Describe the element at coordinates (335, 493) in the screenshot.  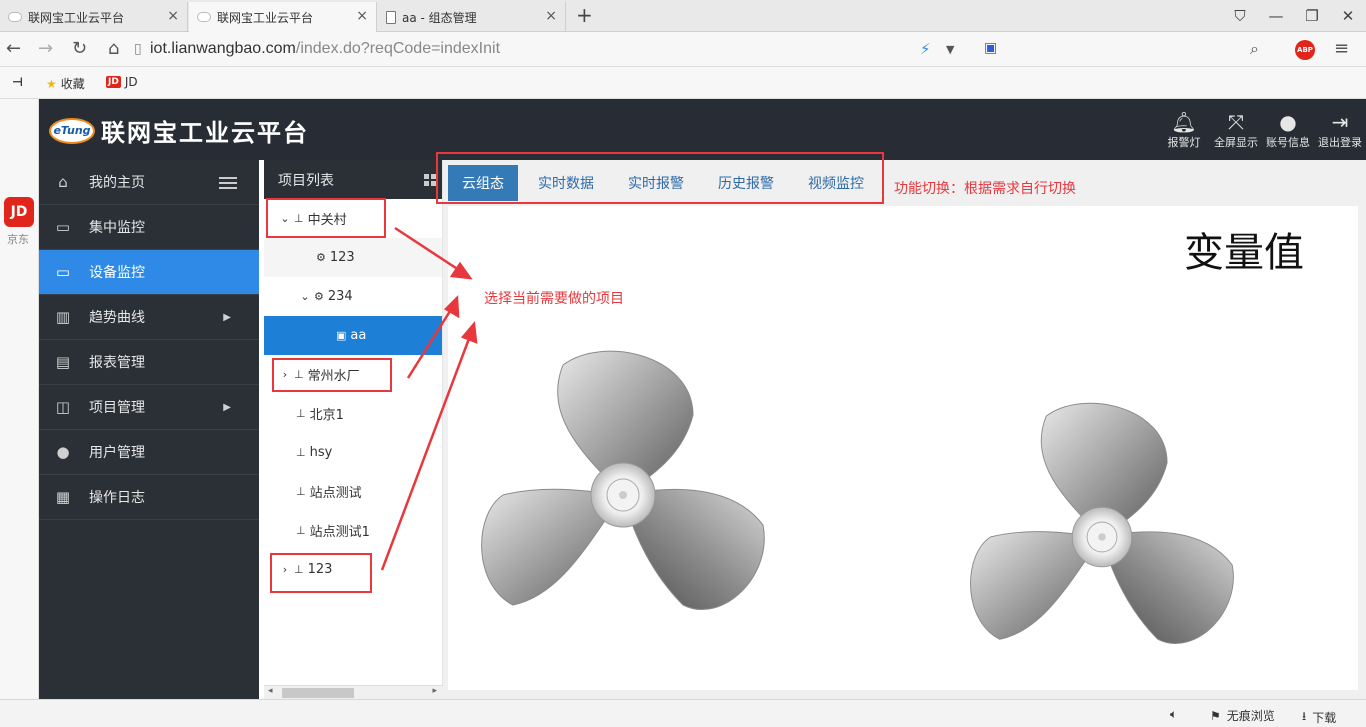
I see `tree-node-label: 站点测试` at that location.